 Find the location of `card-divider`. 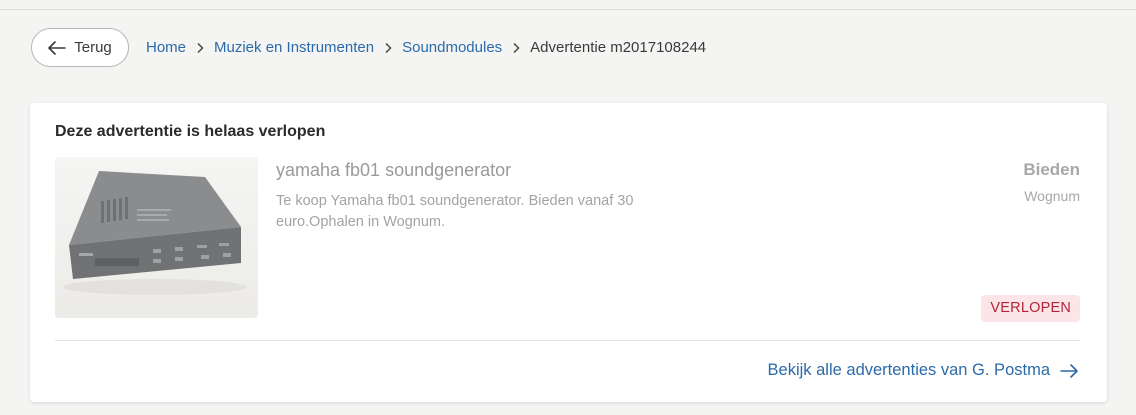

card-divider is located at coordinates (567, 340).